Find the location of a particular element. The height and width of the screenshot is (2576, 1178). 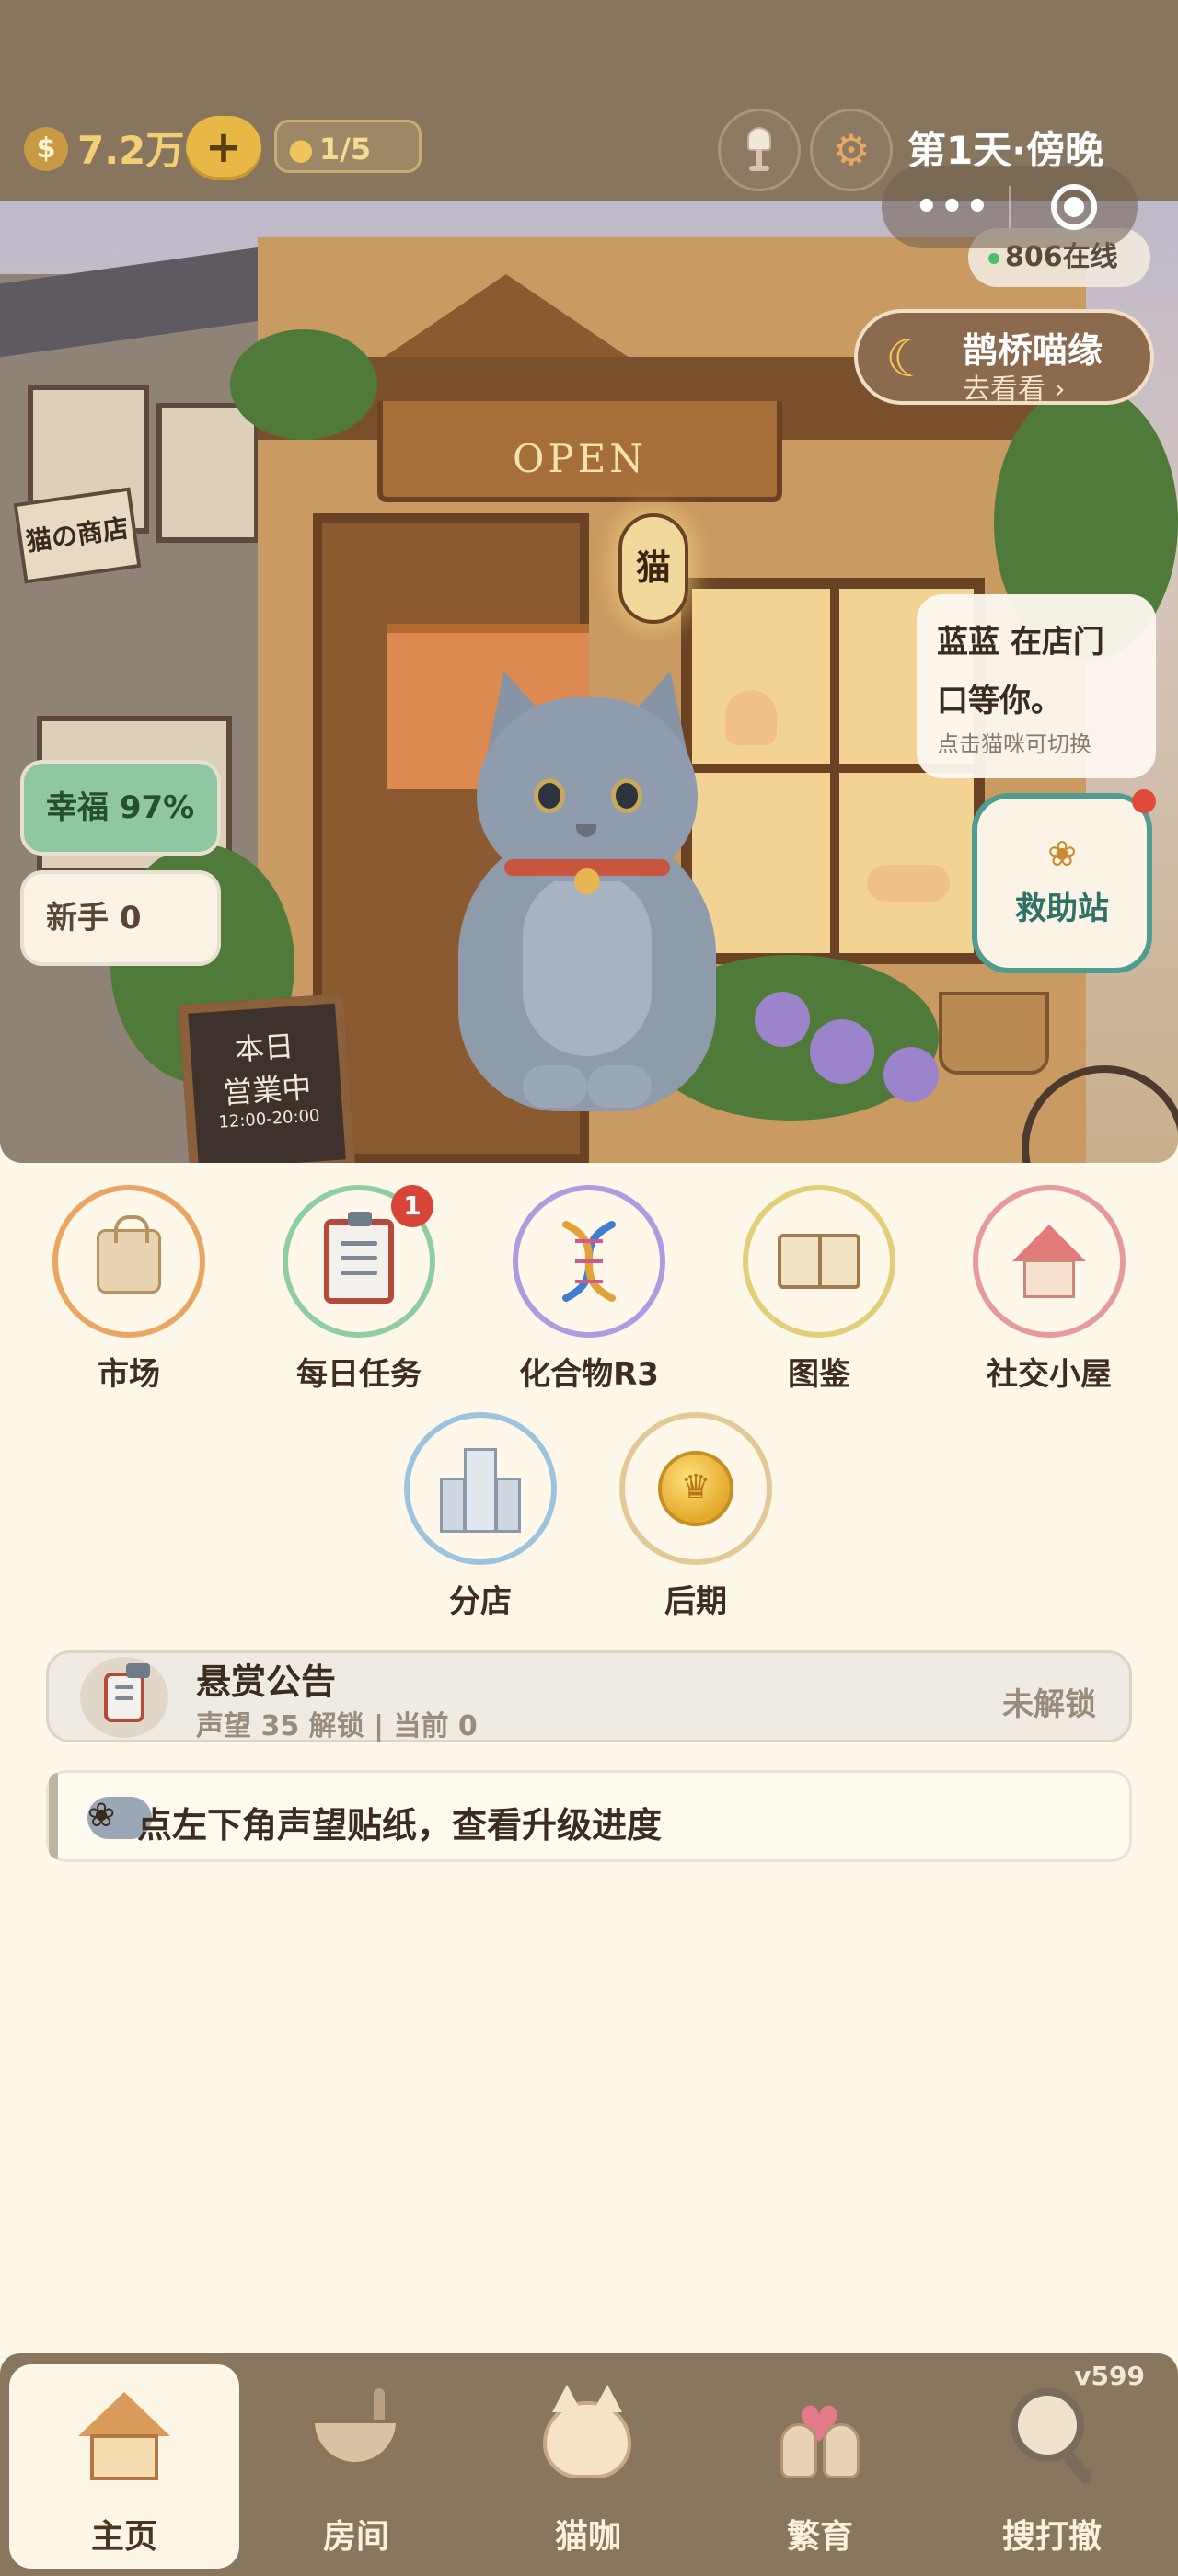

feature-label: 每日任务 is located at coordinates (359, 1374).